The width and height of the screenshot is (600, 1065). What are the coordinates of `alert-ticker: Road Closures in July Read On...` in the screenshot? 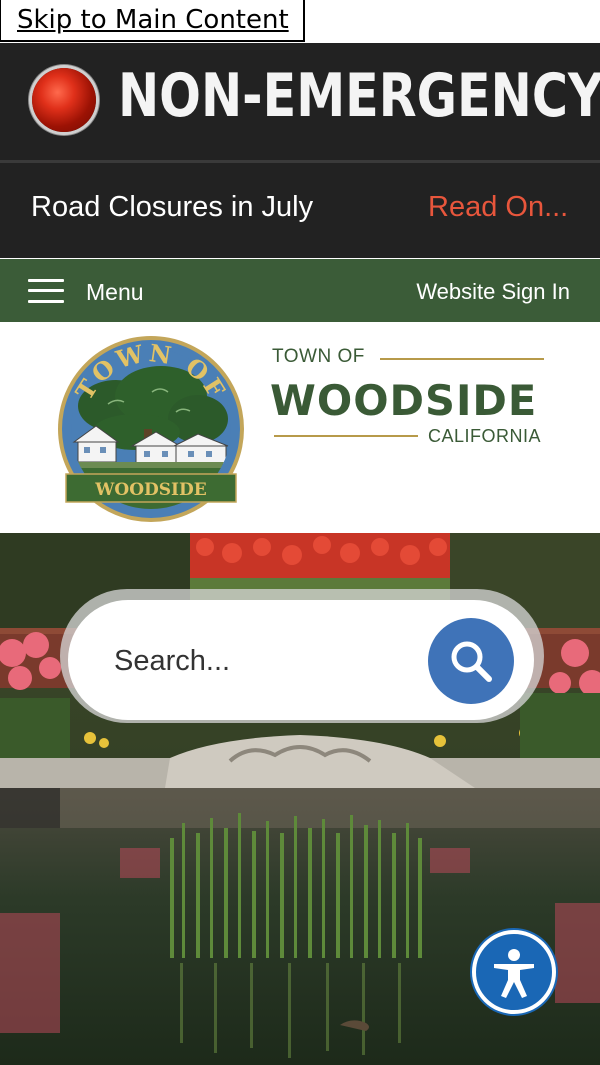 It's located at (300, 210).